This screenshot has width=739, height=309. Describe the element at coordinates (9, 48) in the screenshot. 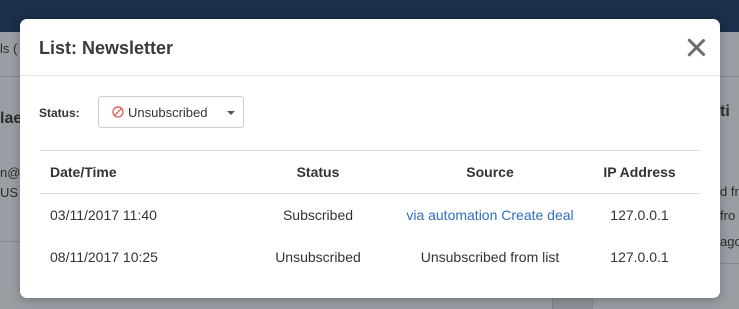

I see `background-text: ls (` at that location.